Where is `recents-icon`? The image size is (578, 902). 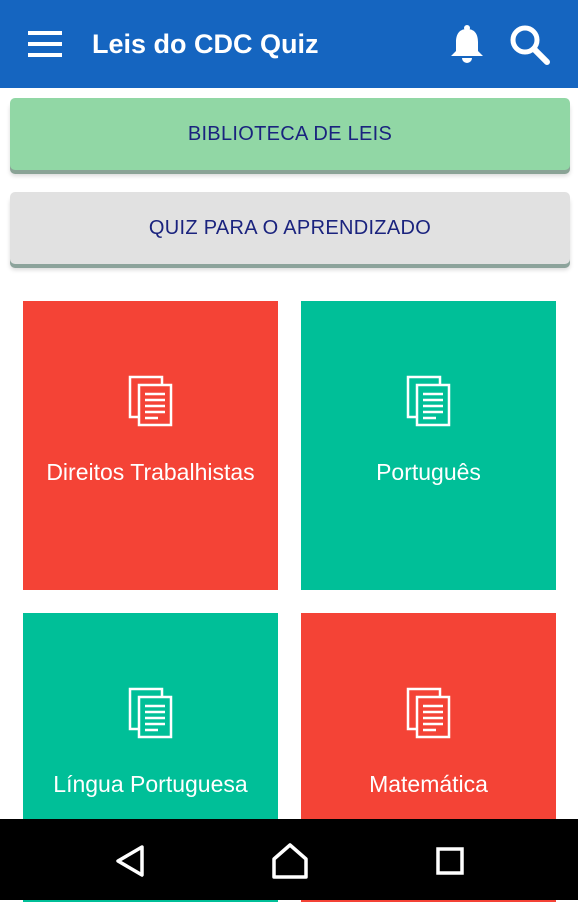 recents-icon is located at coordinates (450, 861).